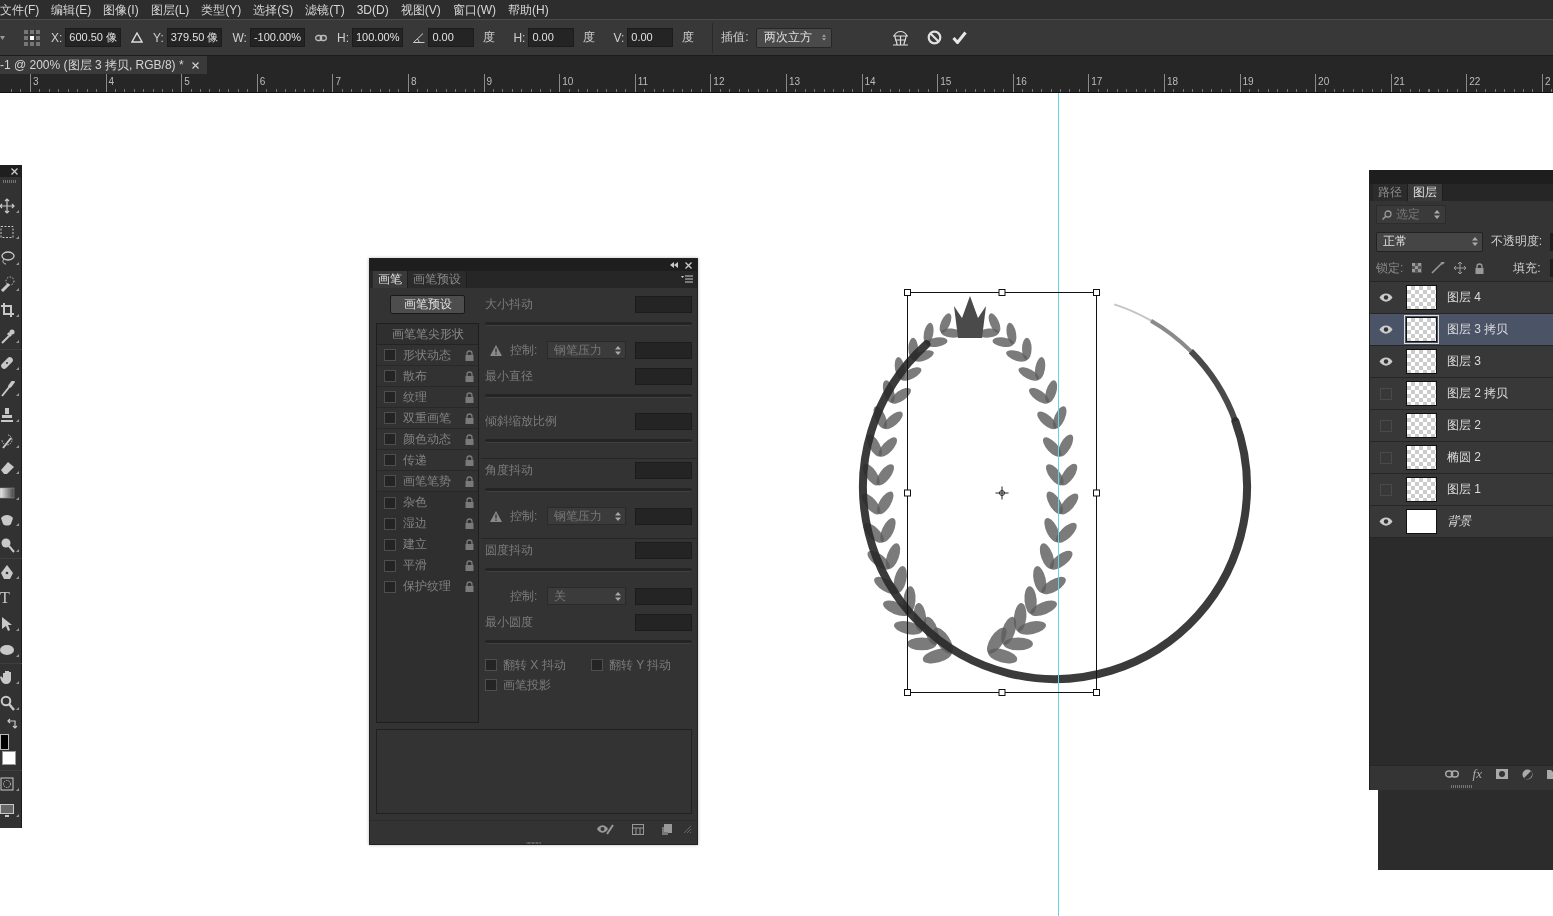 The image size is (1553, 916). Describe the element at coordinates (900, 37) in the screenshot. I see `warp-mesh-icon` at that location.